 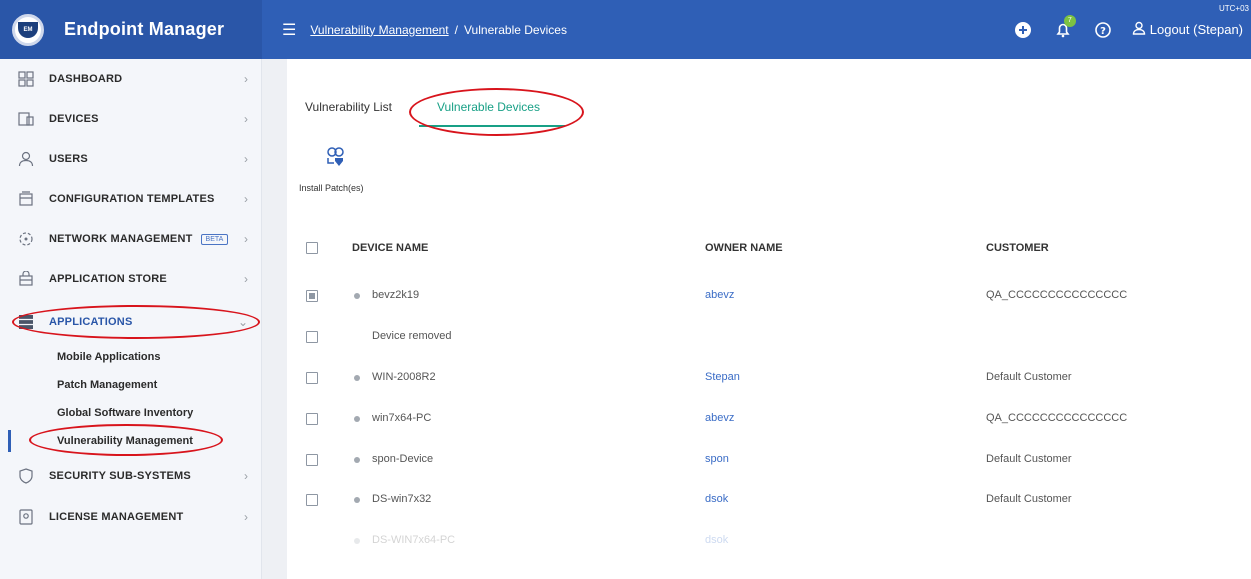 What do you see at coordinates (1196, 29) in the screenshot?
I see `logout-label: Logout (Stepan)` at bounding box center [1196, 29].